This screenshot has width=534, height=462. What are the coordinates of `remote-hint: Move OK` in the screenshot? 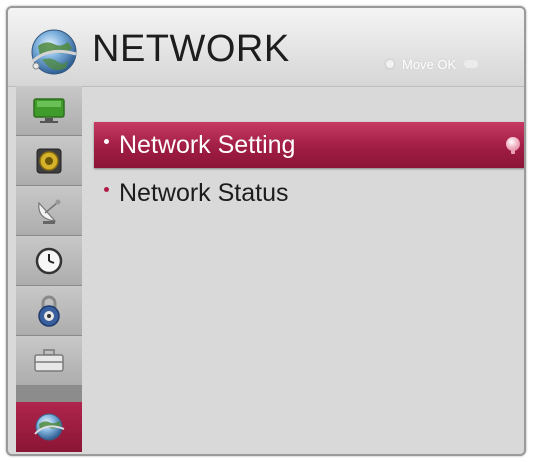 It's located at (441, 64).